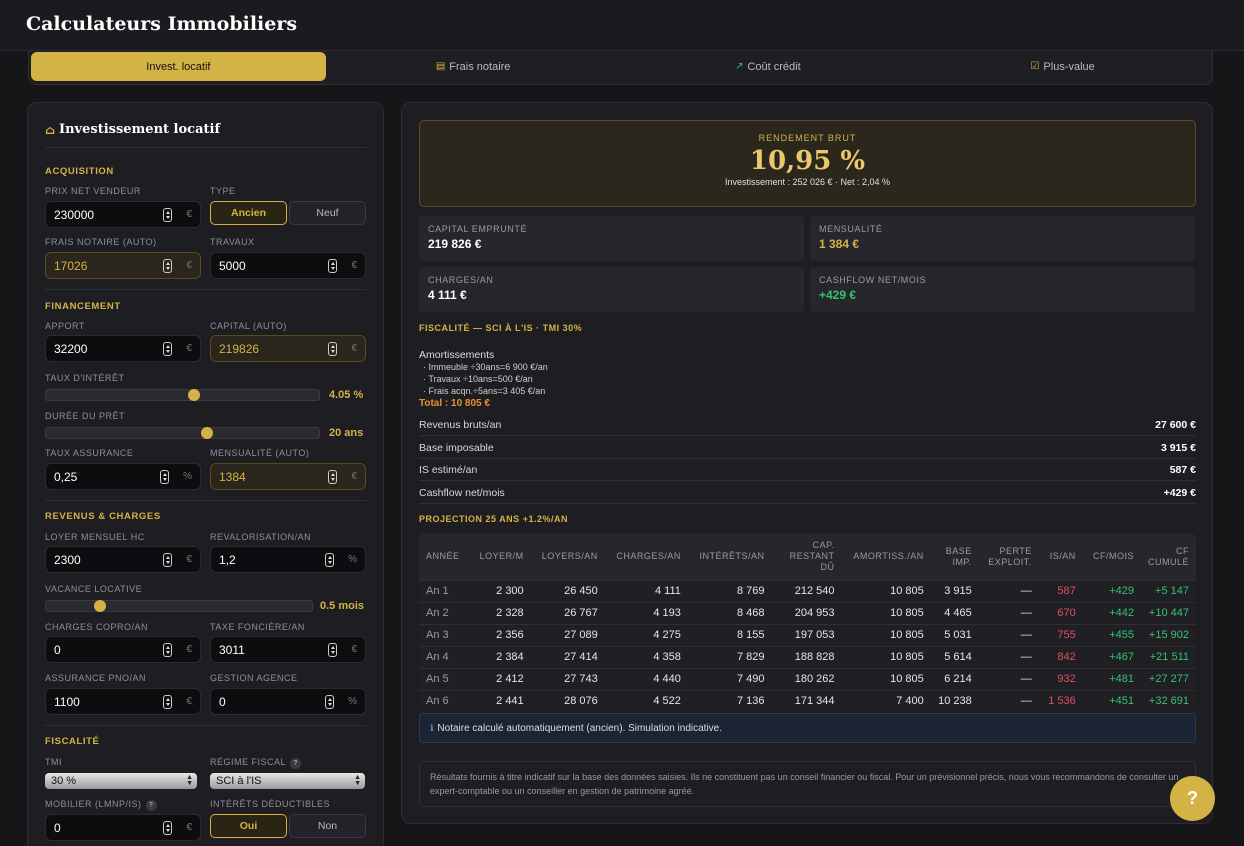 The height and width of the screenshot is (846, 1244). I want to click on table-cell: +10 447, so click(1168, 612).